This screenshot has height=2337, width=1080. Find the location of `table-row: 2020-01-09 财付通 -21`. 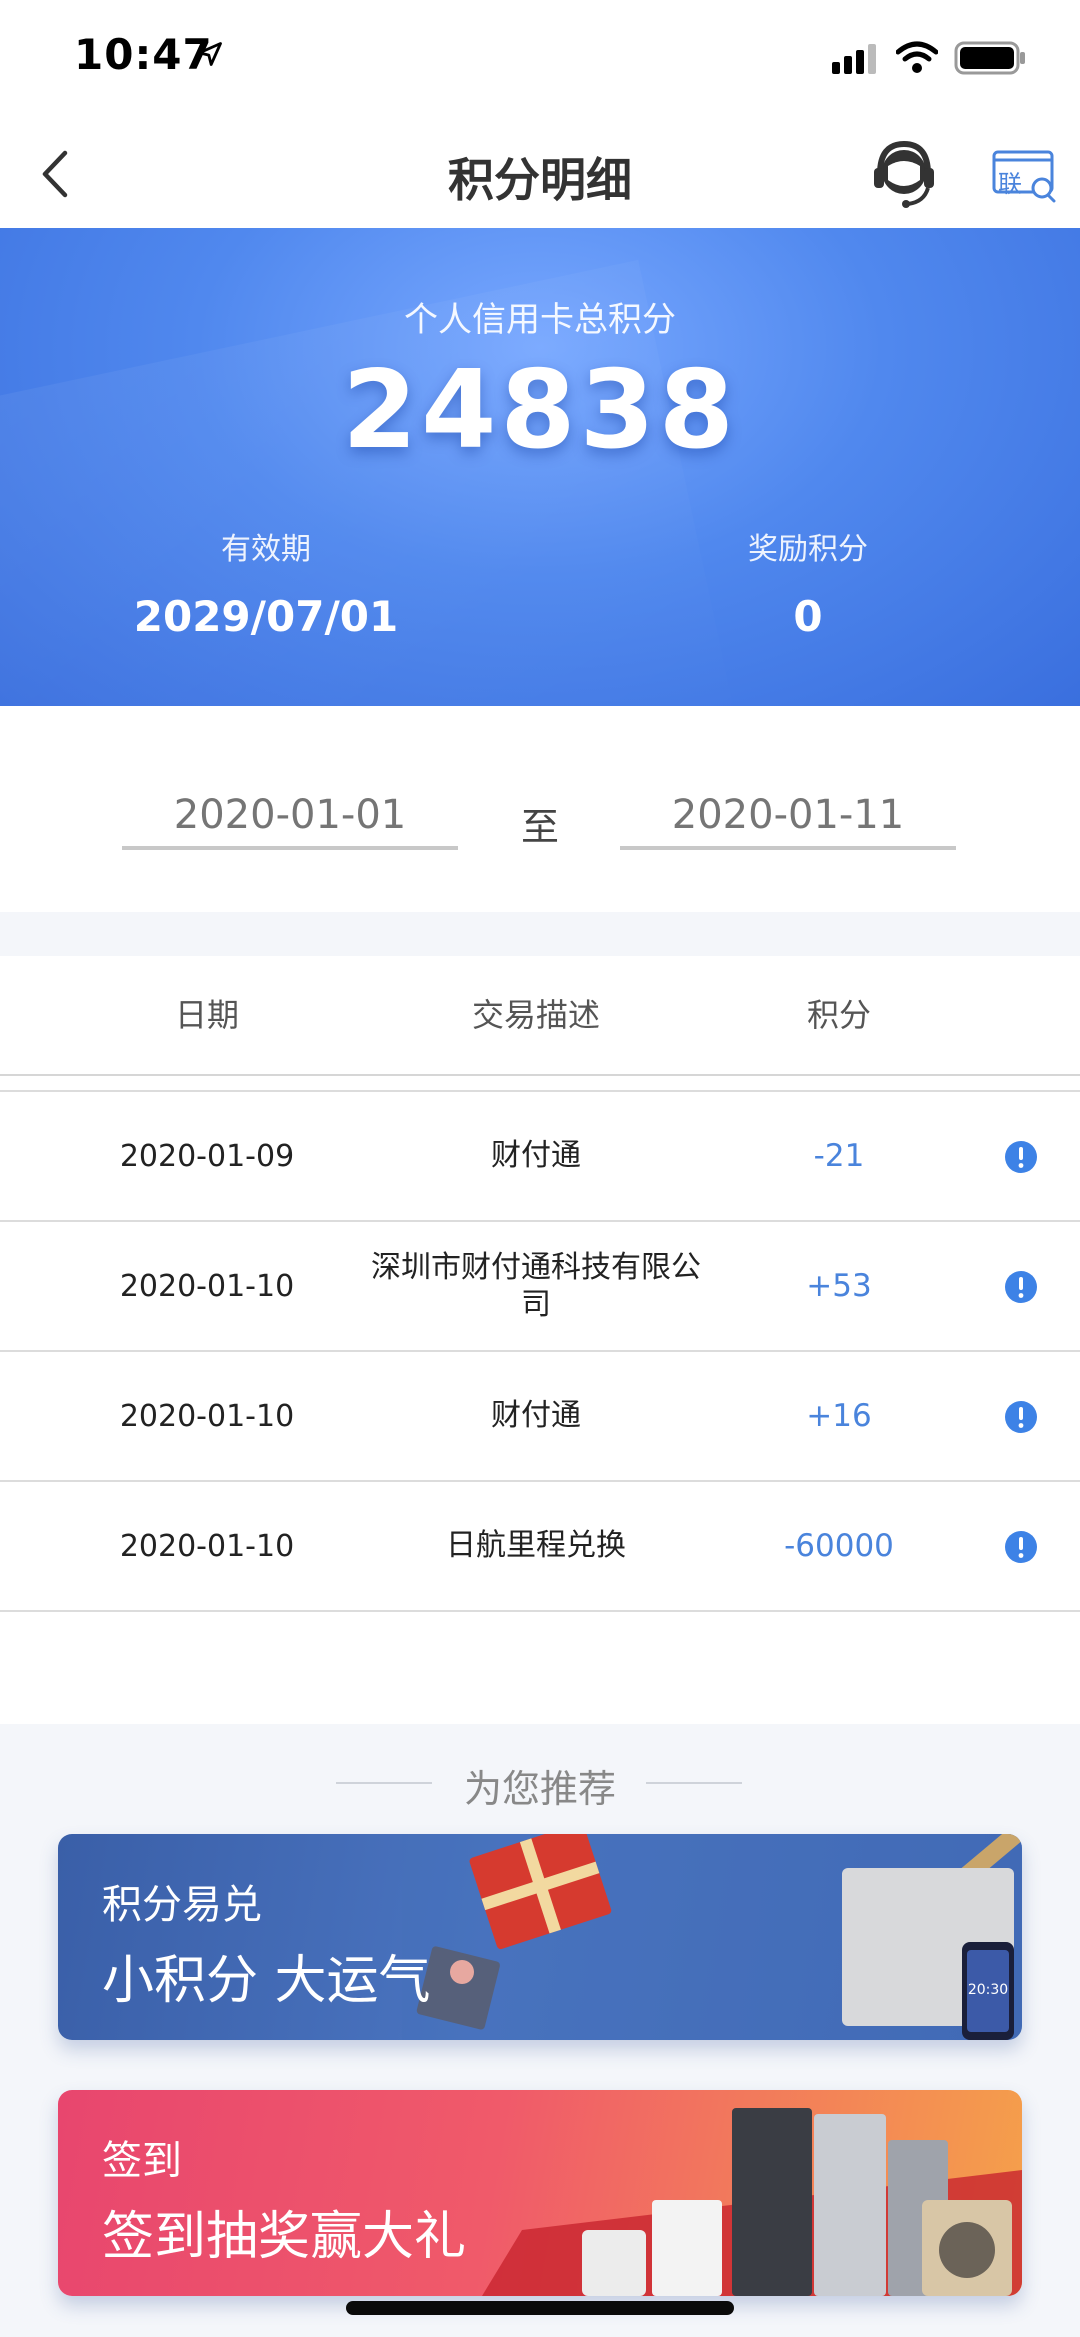

table-row: 2020-01-09 财付通 -21 is located at coordinates (540, 1156).